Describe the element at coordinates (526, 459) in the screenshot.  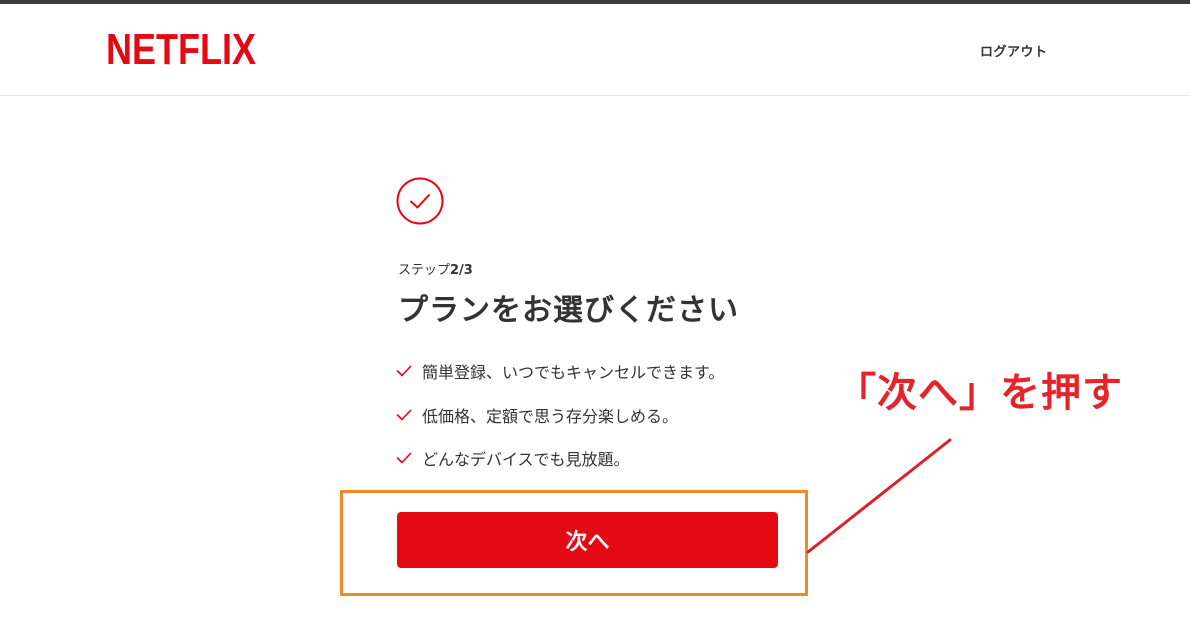
I see `benefit-text: どんなデバイスでも見放題。` at that location.